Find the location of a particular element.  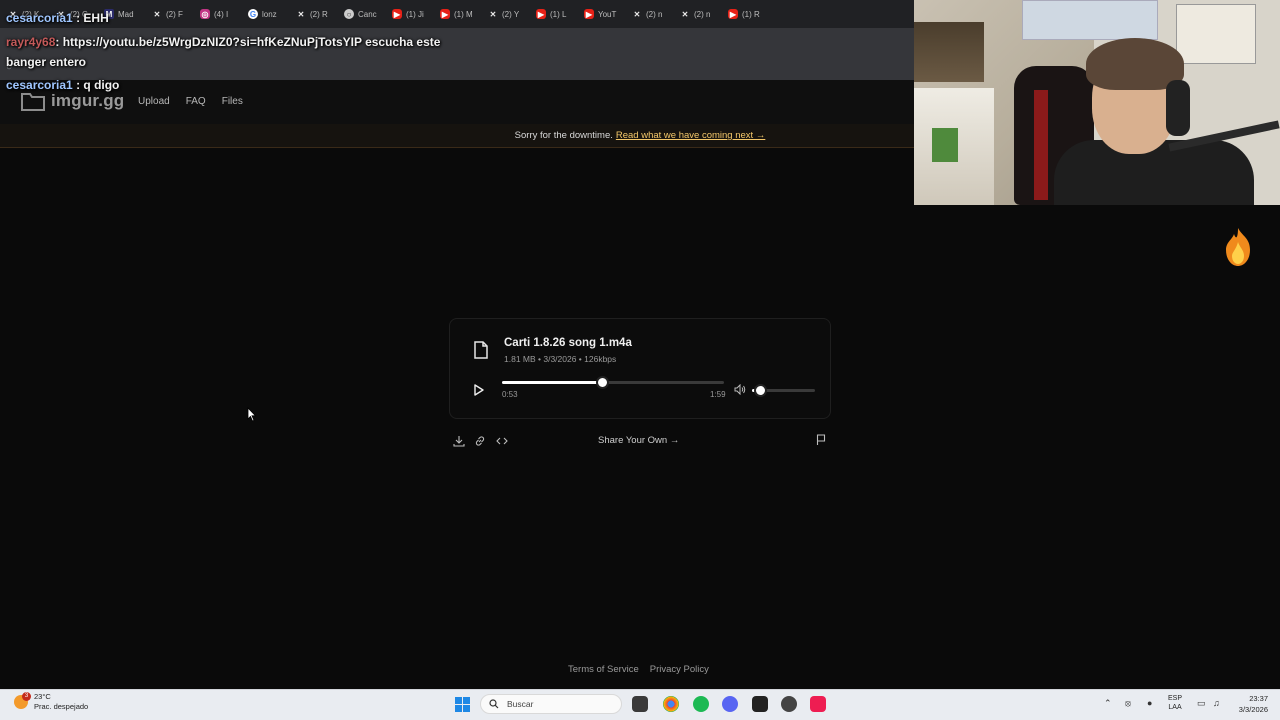

tray-chevron-up-icon: ⌃ is located at coordinates (1108, 703).